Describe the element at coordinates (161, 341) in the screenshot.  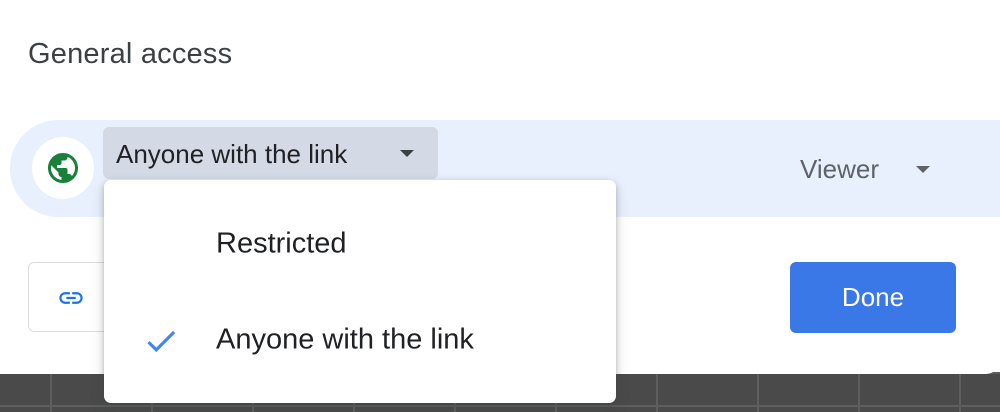
I see `check-icon` at that location.